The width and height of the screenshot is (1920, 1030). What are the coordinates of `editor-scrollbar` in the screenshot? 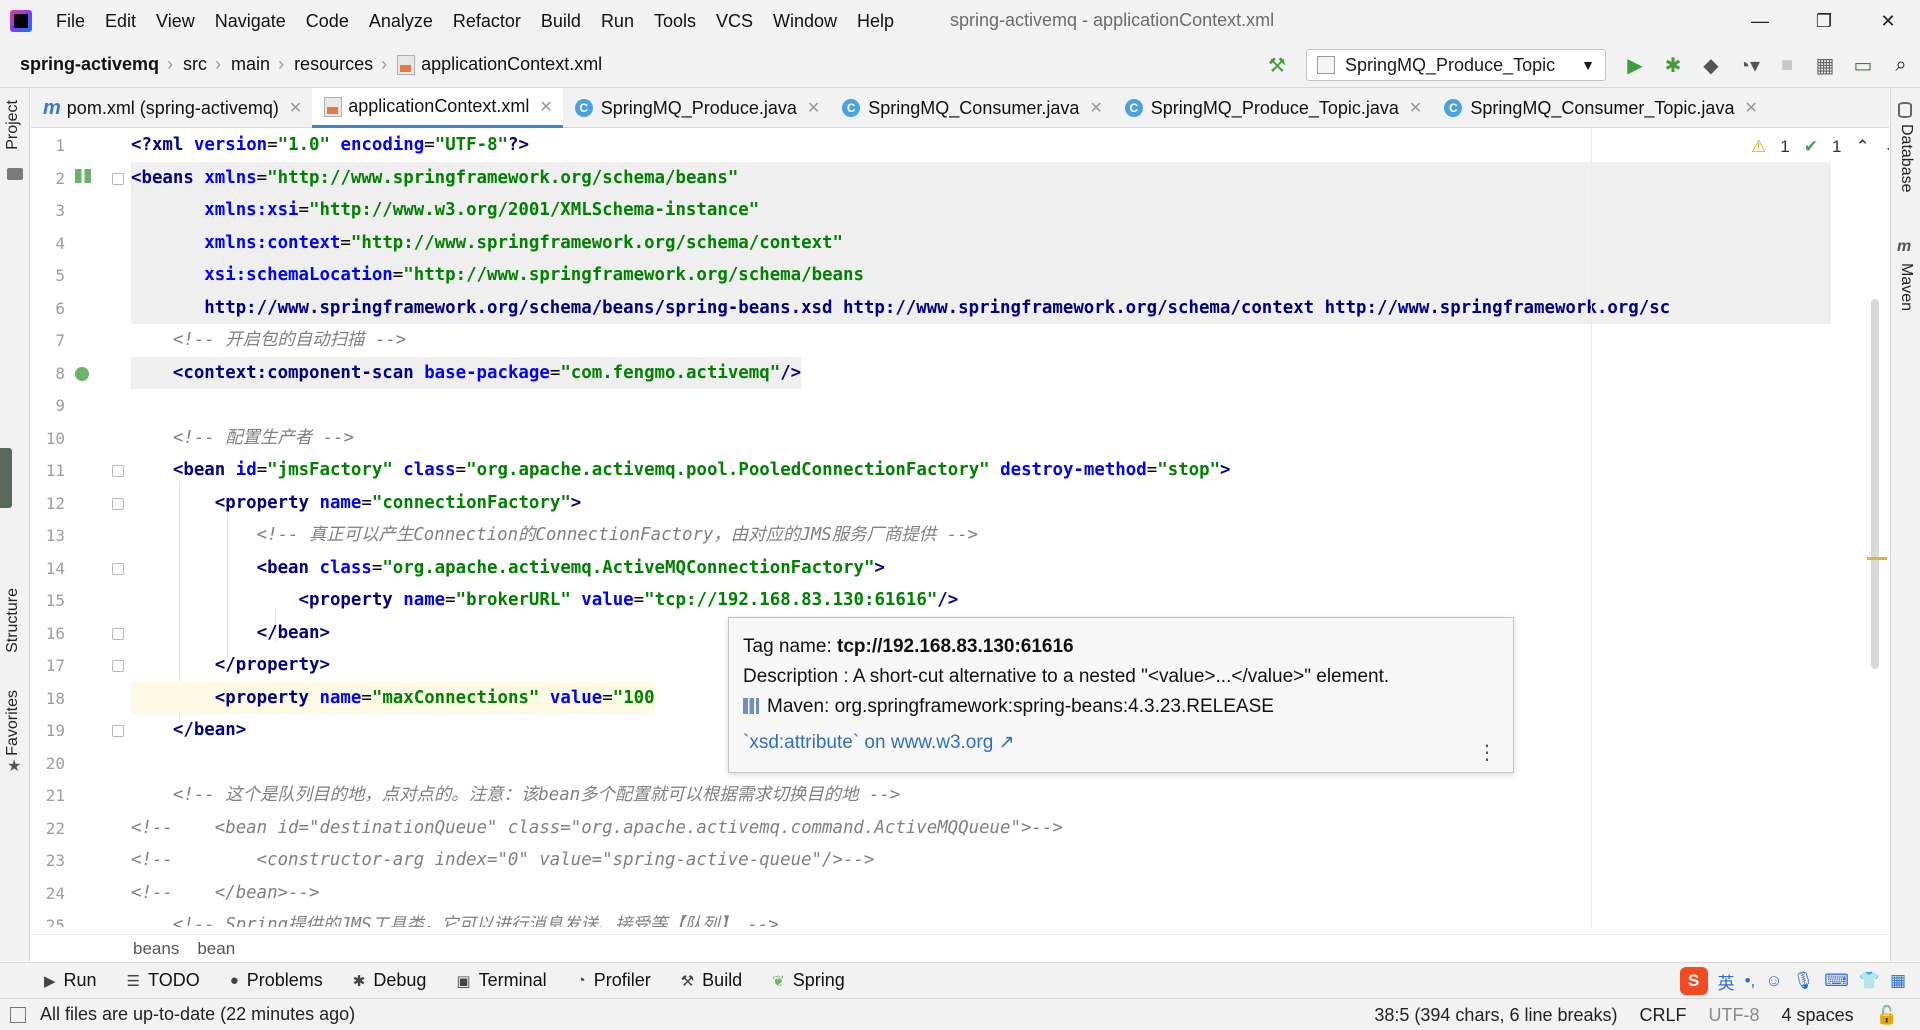 It's located at (1875, 484).